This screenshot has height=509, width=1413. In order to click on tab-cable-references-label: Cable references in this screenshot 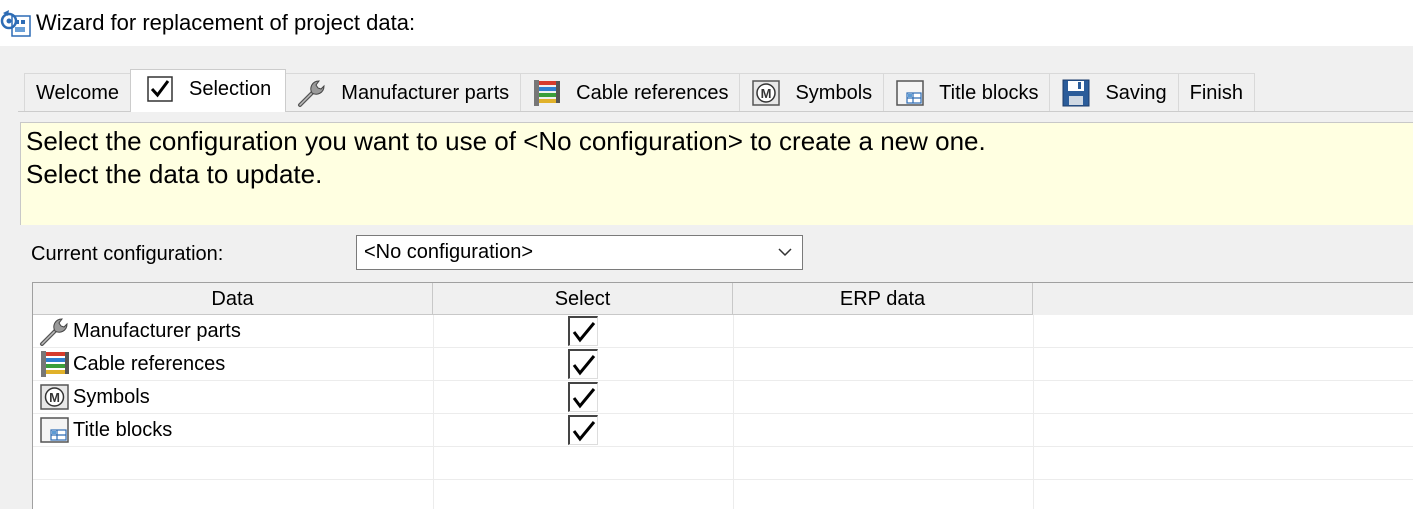, I will do `click(652, 92)`.